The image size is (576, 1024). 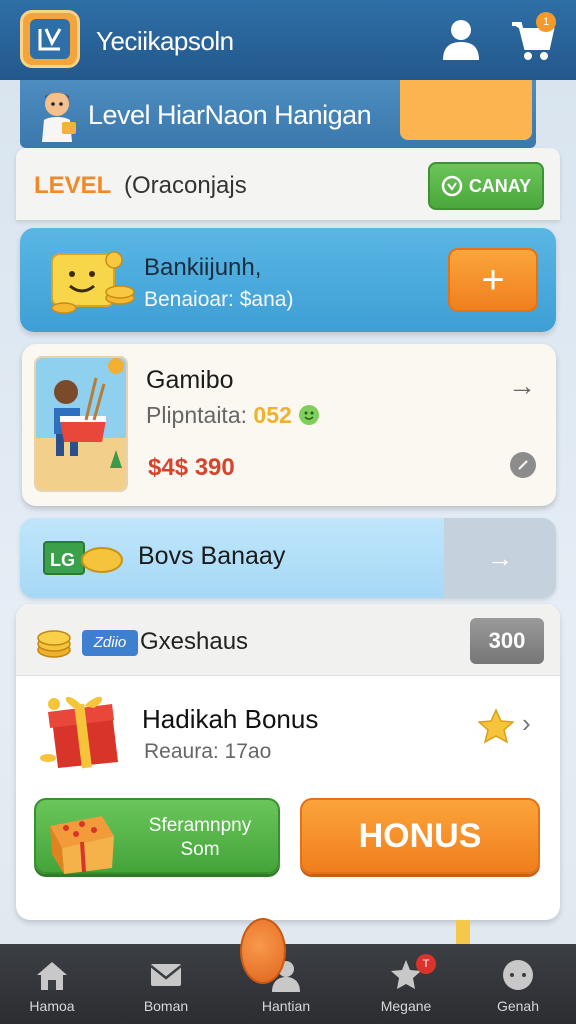 I want to click on bonus-header: Zdiio Gxeshaus 300, so click(x=288, y=640).